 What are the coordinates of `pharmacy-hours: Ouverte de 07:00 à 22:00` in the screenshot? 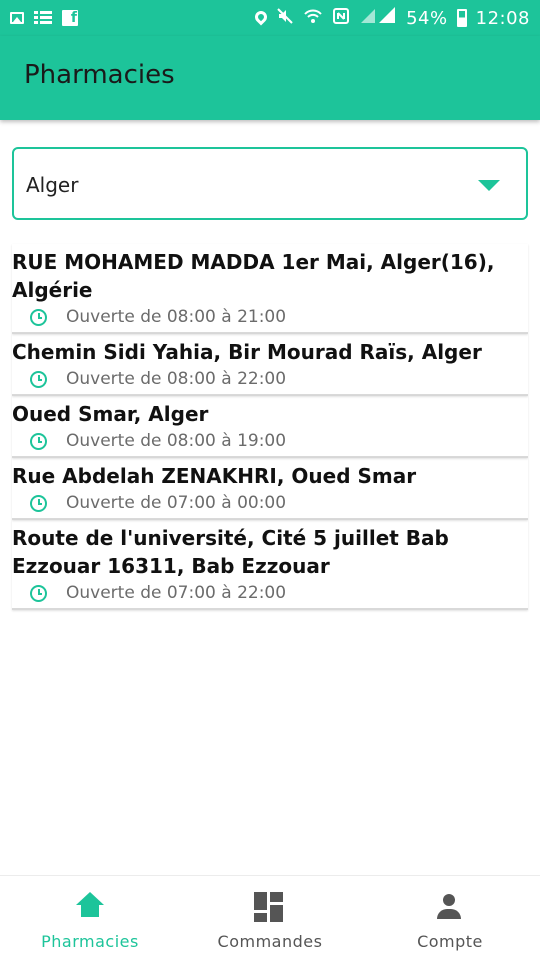 It's located at (176, 593).